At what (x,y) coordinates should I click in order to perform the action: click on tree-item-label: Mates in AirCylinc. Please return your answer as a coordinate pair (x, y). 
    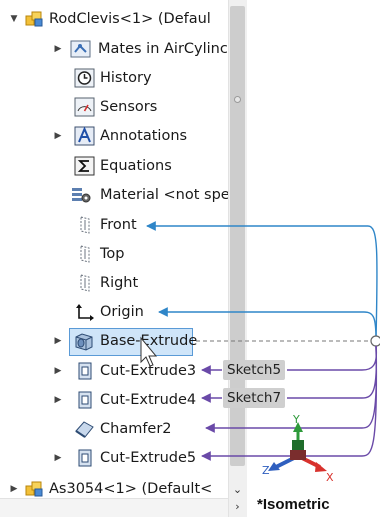
    Looking at the image, I should click on (163, 49).